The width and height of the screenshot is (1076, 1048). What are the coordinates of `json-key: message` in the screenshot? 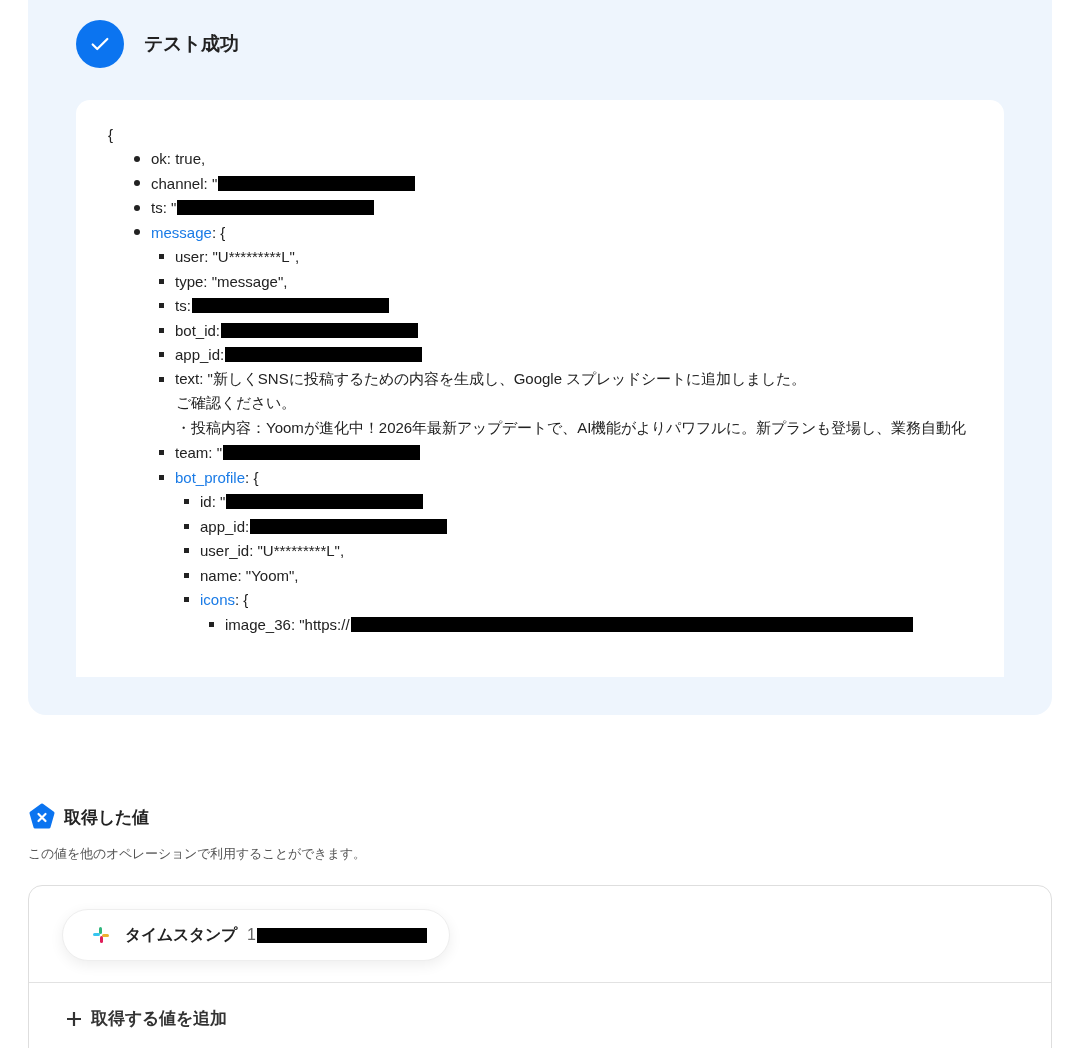 It's located at (181, 232).